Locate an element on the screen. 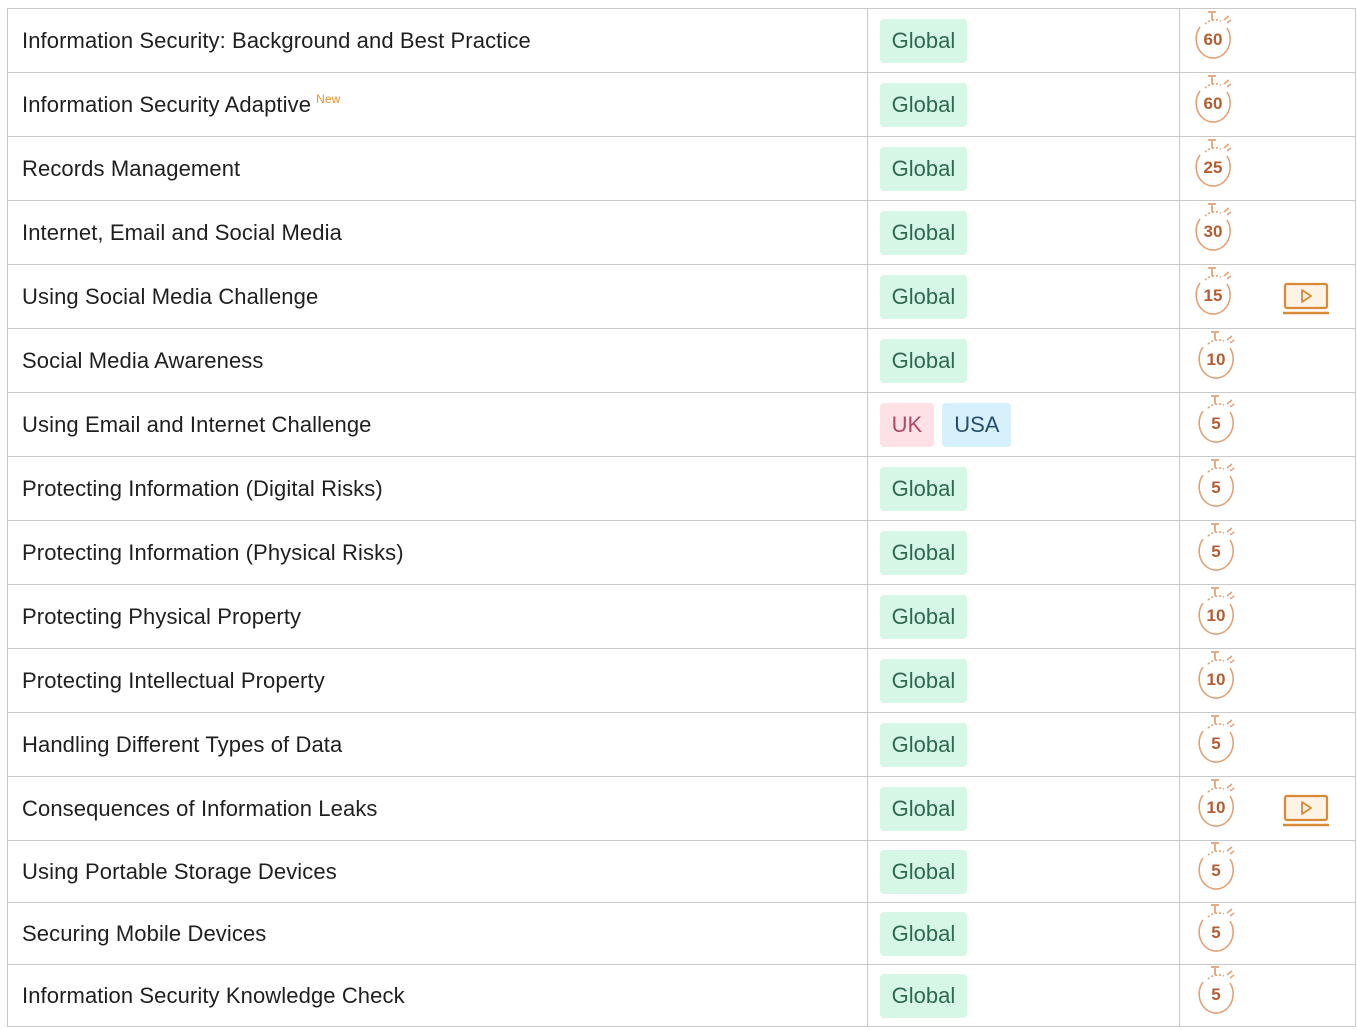  table-row: Protecting Intellectual Property Global 10 is located at coordinates (682, 680).